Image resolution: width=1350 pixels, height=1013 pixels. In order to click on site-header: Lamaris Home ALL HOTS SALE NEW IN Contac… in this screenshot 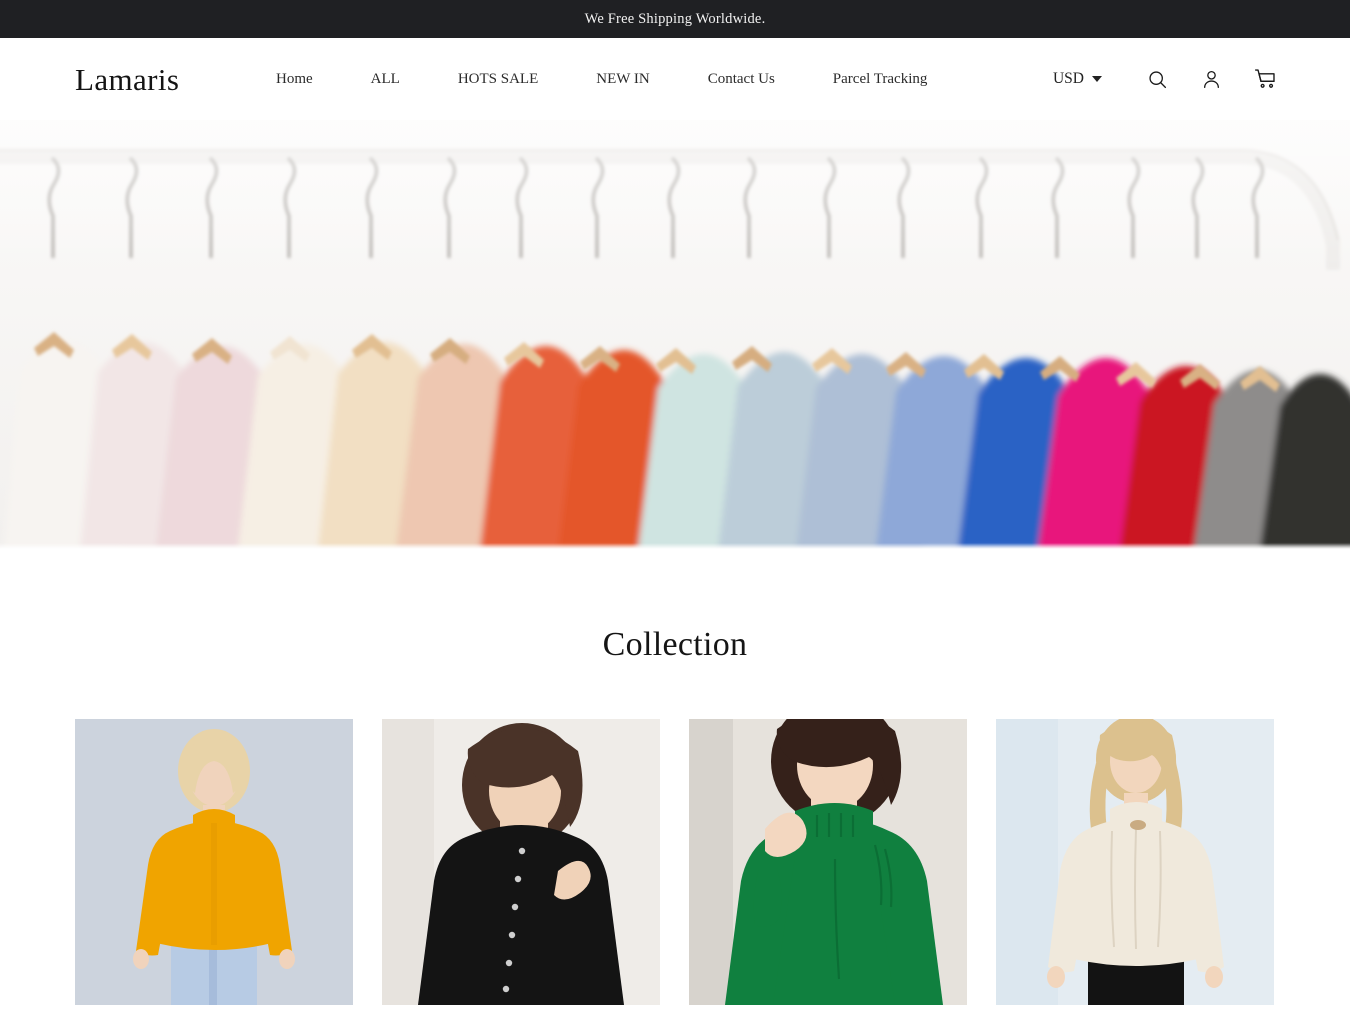, I will do `click(675, 79)`.